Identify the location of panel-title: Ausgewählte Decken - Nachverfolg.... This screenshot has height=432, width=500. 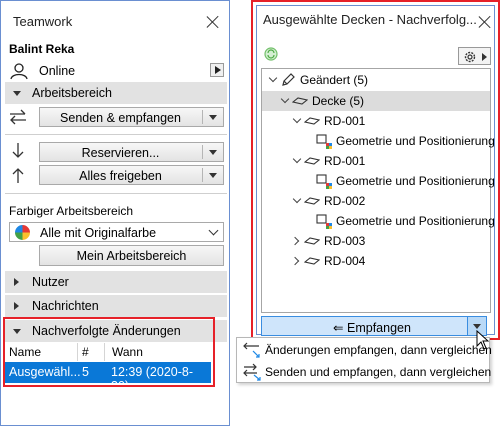
(370, 19).